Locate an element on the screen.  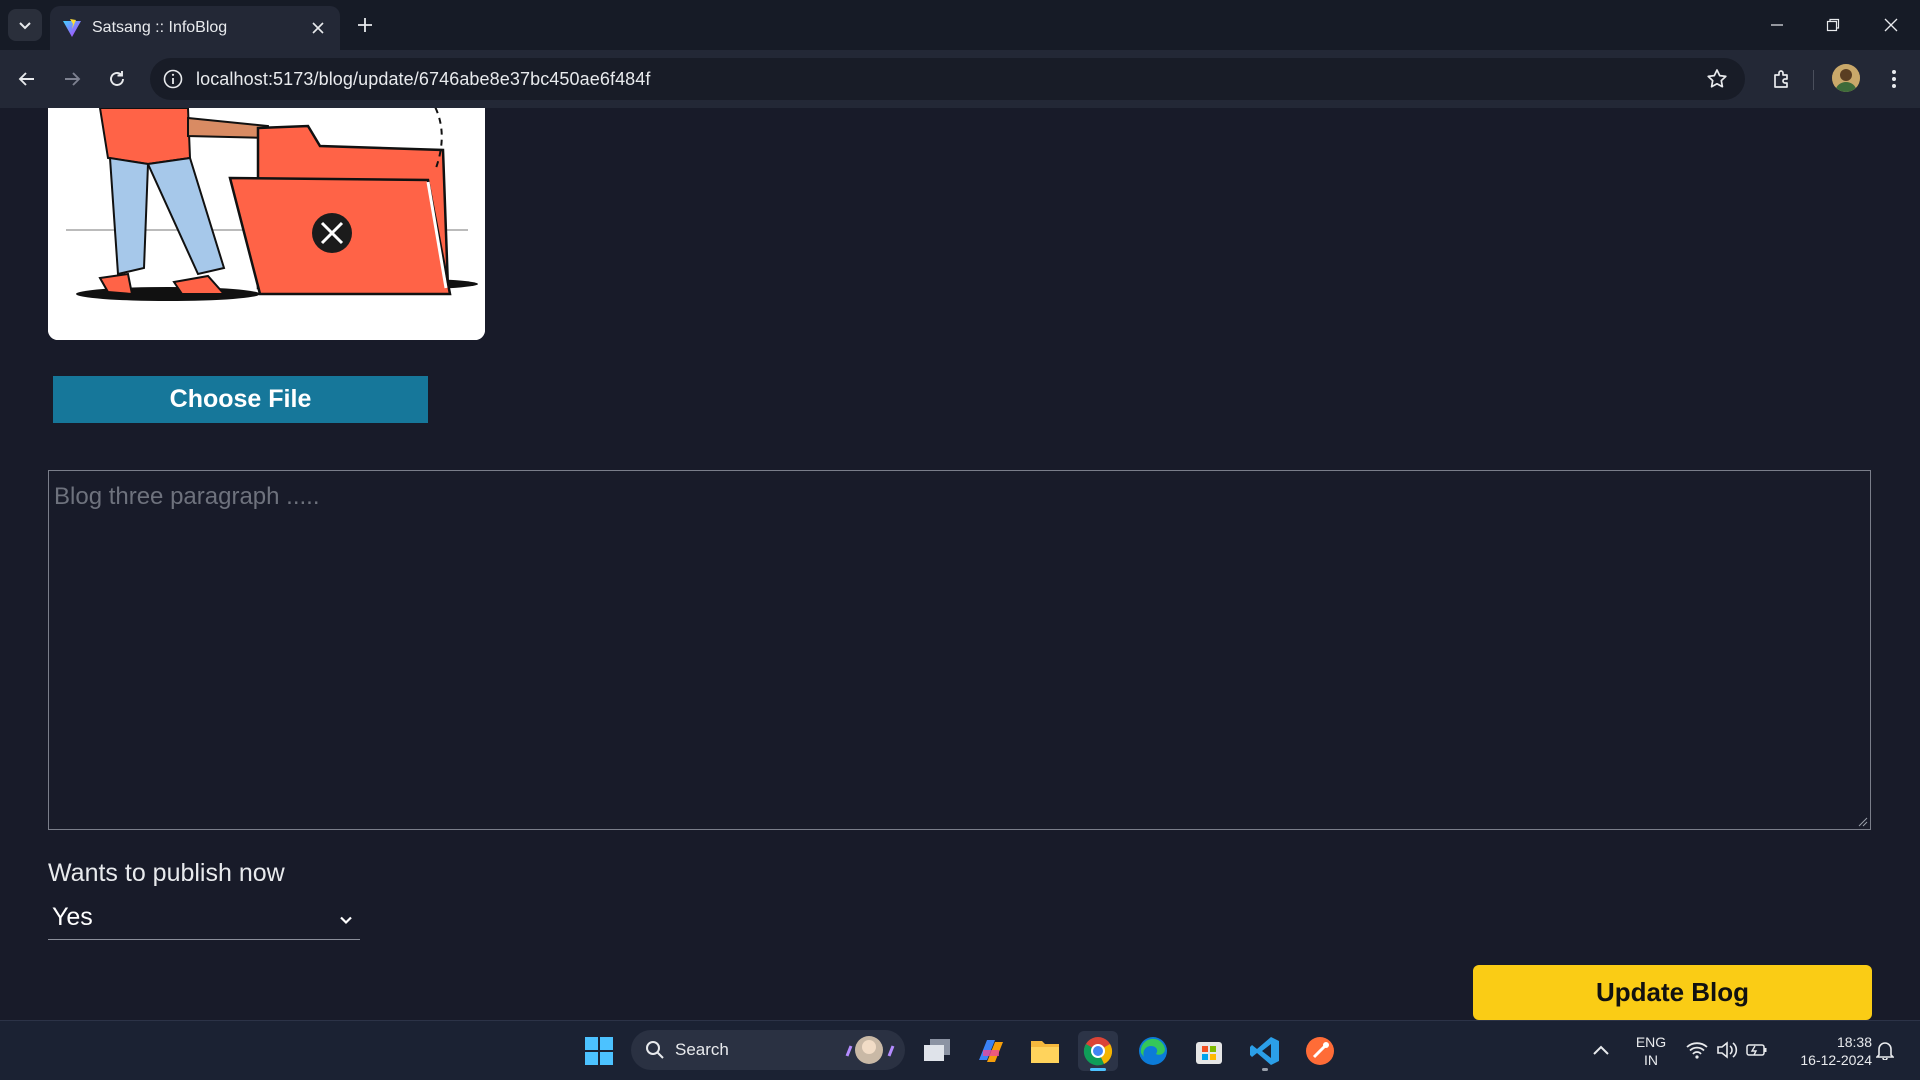
tab-search-button is located at coordinates (25, 25).